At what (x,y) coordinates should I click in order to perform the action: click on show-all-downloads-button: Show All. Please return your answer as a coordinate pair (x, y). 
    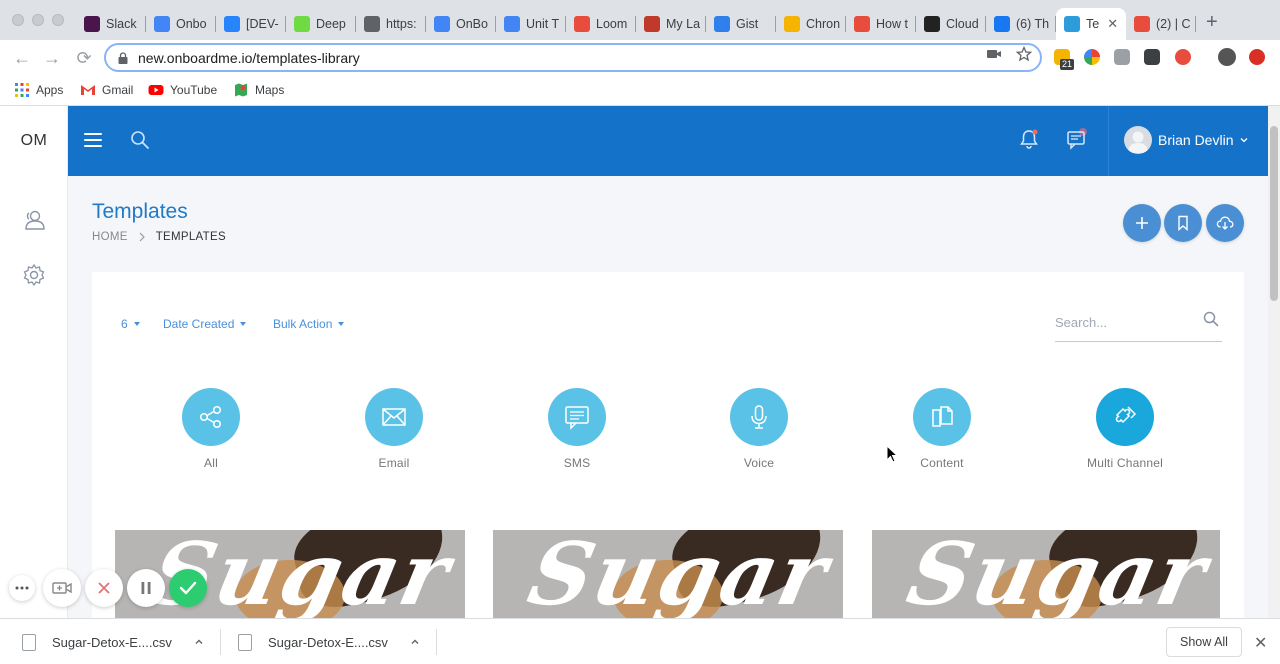
    Looking at the image, I should click on (1204, 642).